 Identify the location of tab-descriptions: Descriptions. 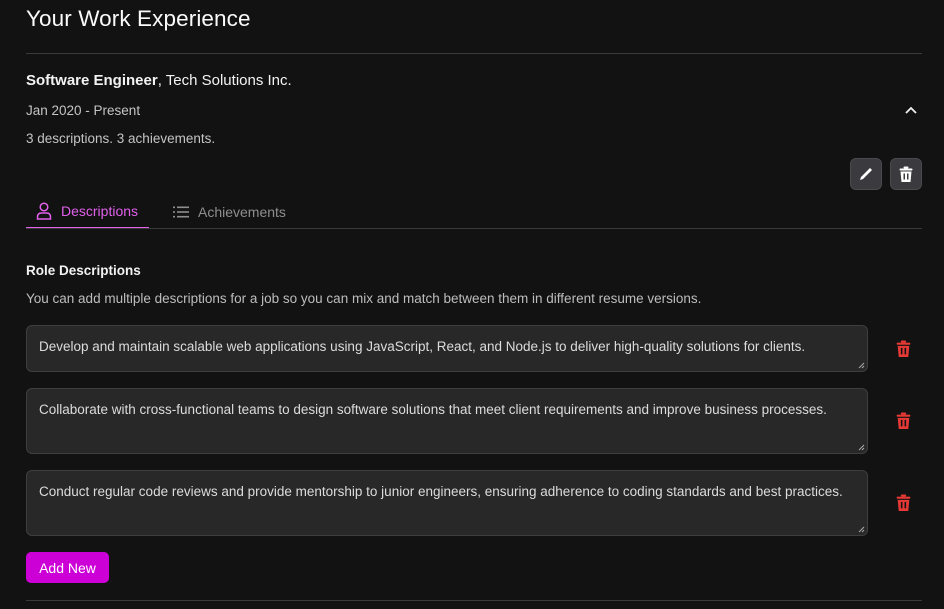
(87, 211).